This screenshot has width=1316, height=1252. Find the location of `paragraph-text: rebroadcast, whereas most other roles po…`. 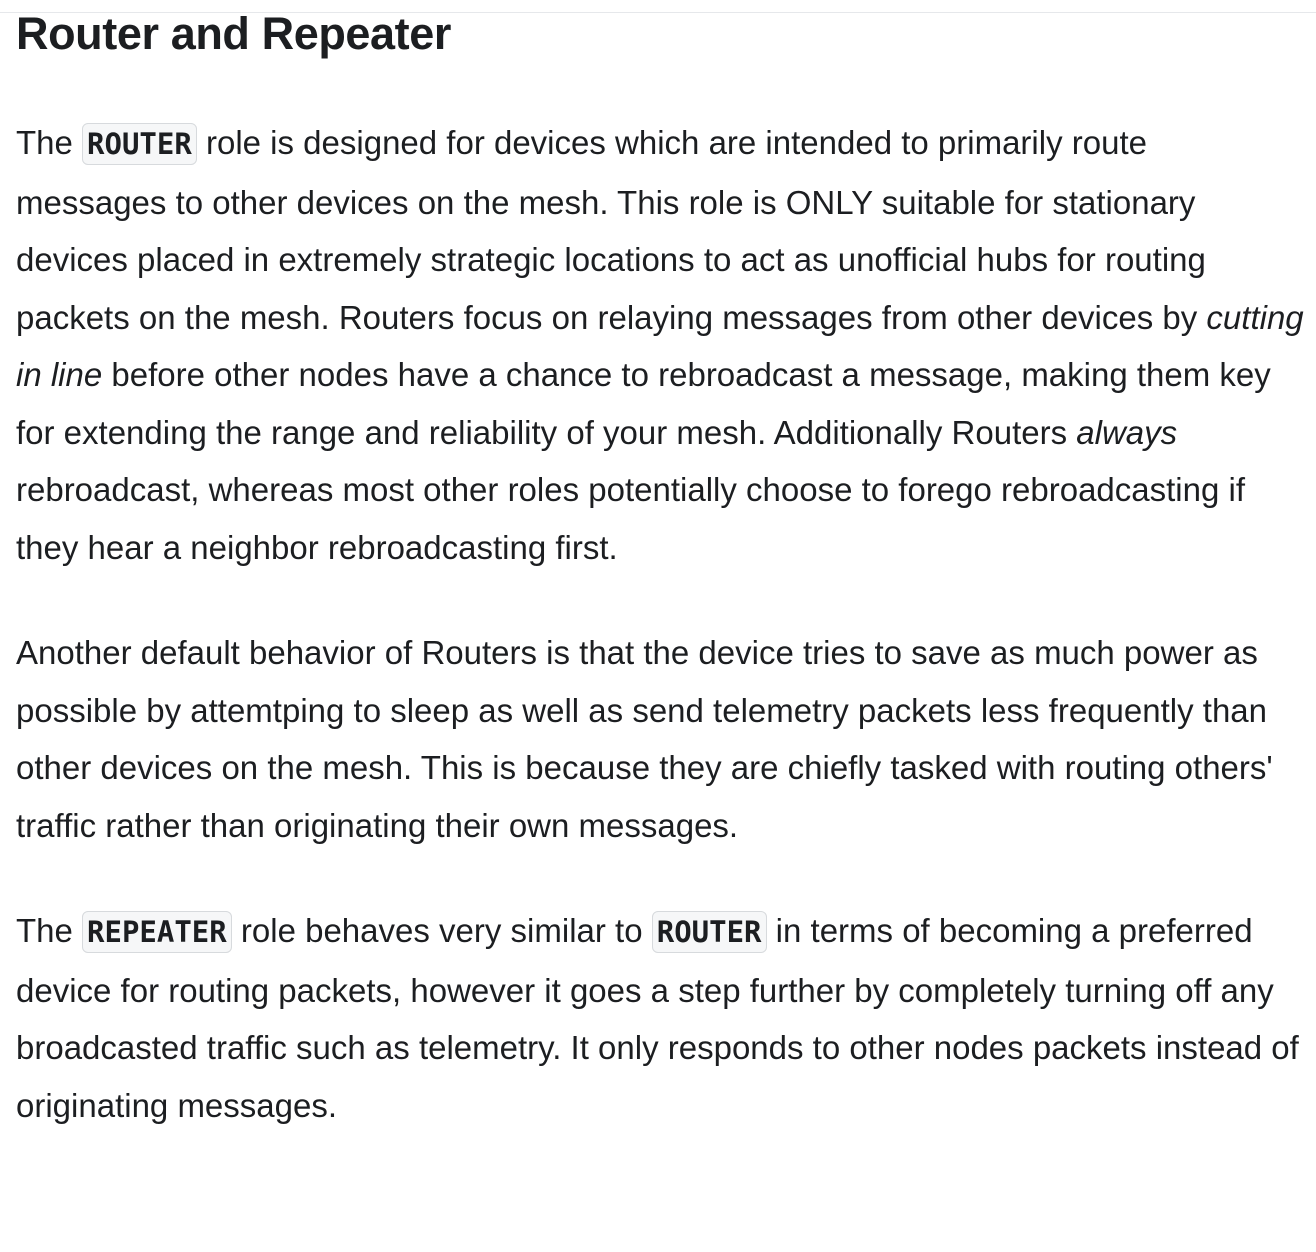

paragraph-text: rebroadcast, whereas most other roles po… is located at coordinates (631, 518).